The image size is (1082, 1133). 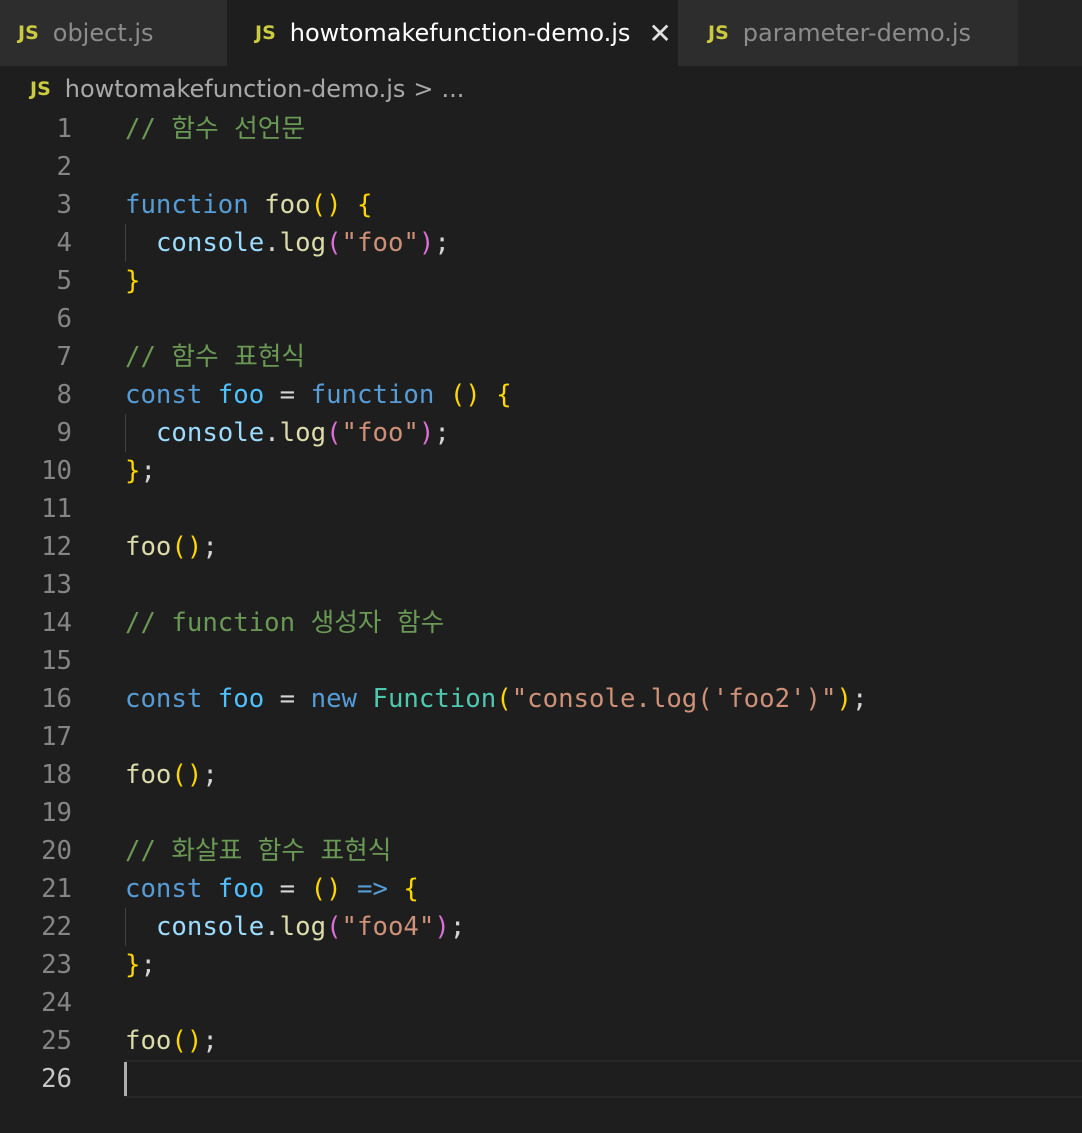 I want to click on line-code: console.log("foo4");, so click(x=295, y=927).